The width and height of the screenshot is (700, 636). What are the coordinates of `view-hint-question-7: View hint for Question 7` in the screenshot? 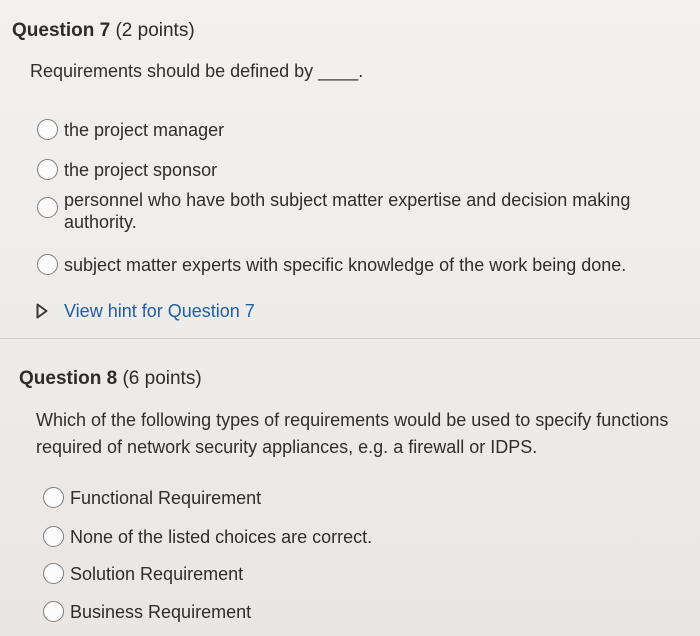 It's located at (145, 311).